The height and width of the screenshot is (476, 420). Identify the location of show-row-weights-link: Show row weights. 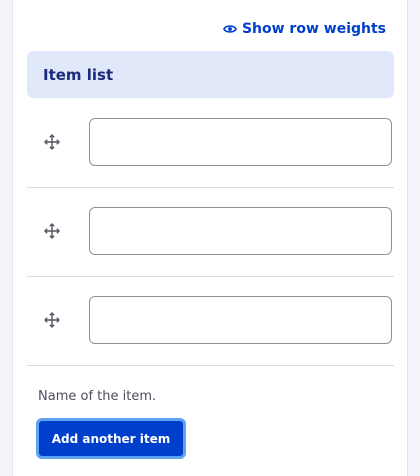
(304, 29).